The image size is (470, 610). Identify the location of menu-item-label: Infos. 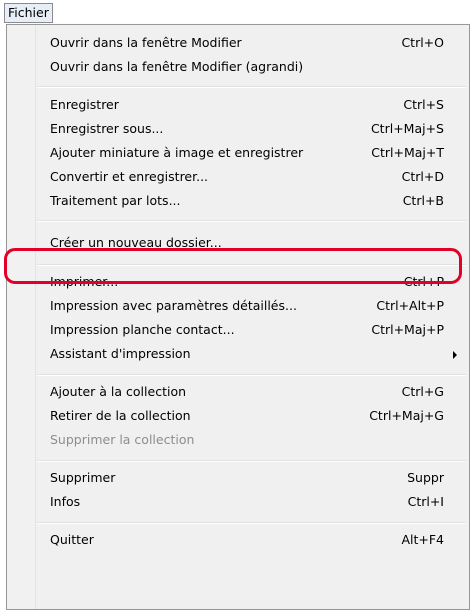
(65, 501).